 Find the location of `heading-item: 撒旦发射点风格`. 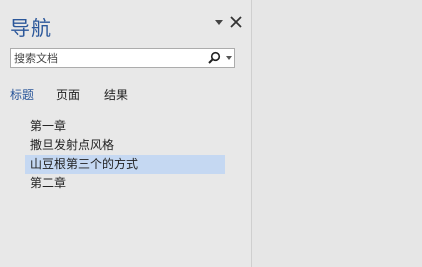

heading-item: 撒旦发射点风格 is located at coordinates (125, 145).